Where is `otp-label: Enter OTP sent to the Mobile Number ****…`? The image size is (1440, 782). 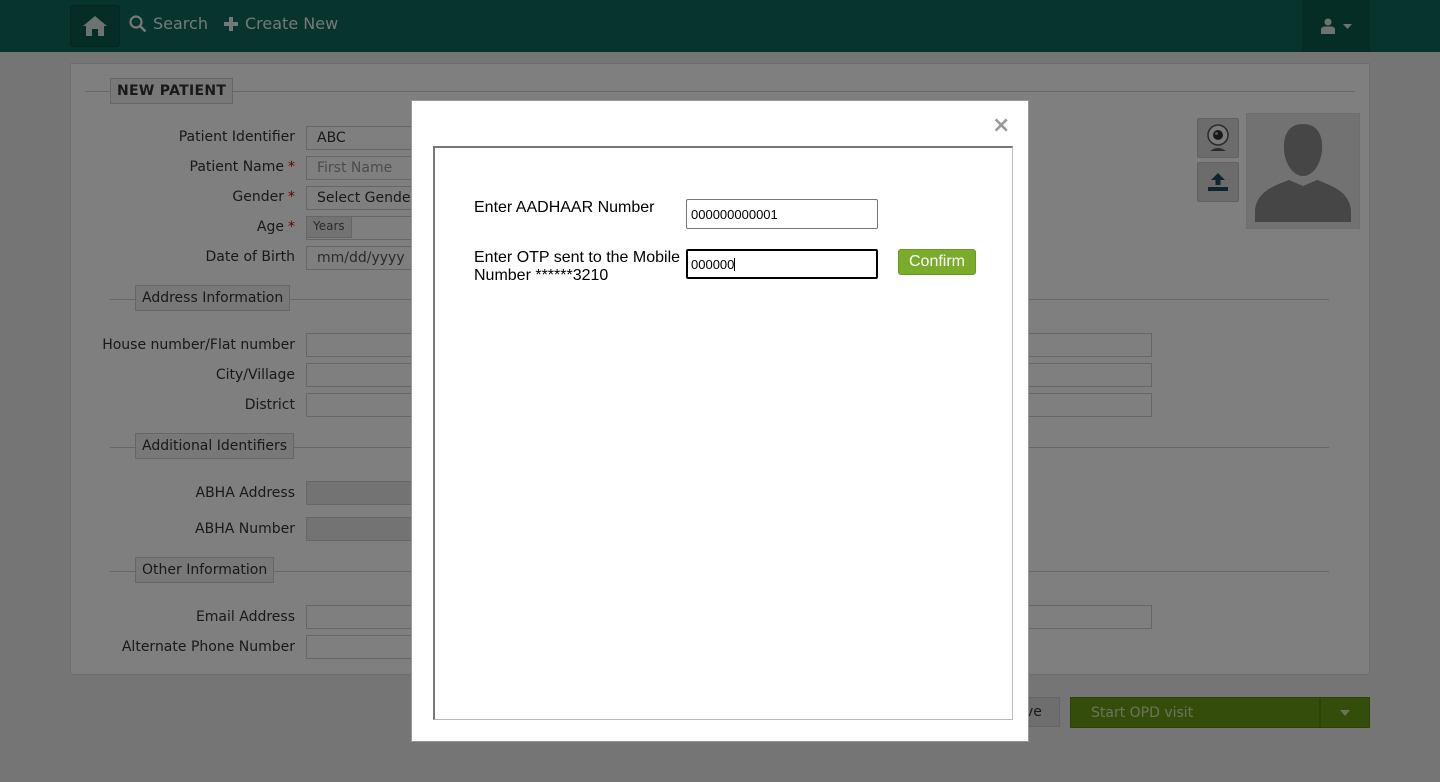 otp-label: Enter OTP sent to the Mobile Number ****… is located at coordinates (577, 266).